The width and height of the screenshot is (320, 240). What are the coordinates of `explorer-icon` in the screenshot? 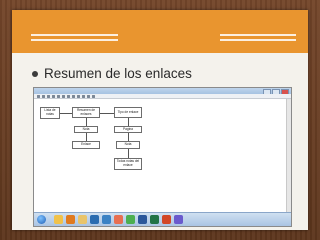 It's located at (58, 219).